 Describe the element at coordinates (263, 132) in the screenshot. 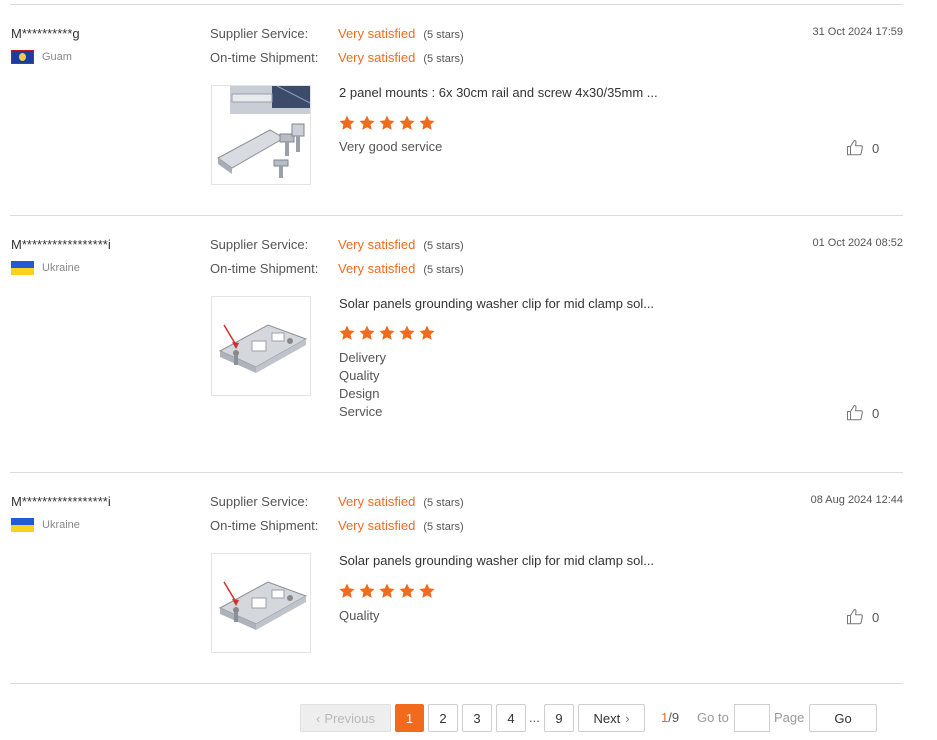

I see `rail-mount-image` at that location.